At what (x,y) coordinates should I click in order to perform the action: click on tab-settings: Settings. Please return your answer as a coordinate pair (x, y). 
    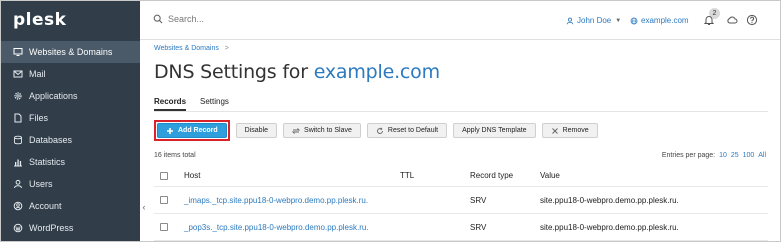
    Looking at the image, I should click on (214, 104).